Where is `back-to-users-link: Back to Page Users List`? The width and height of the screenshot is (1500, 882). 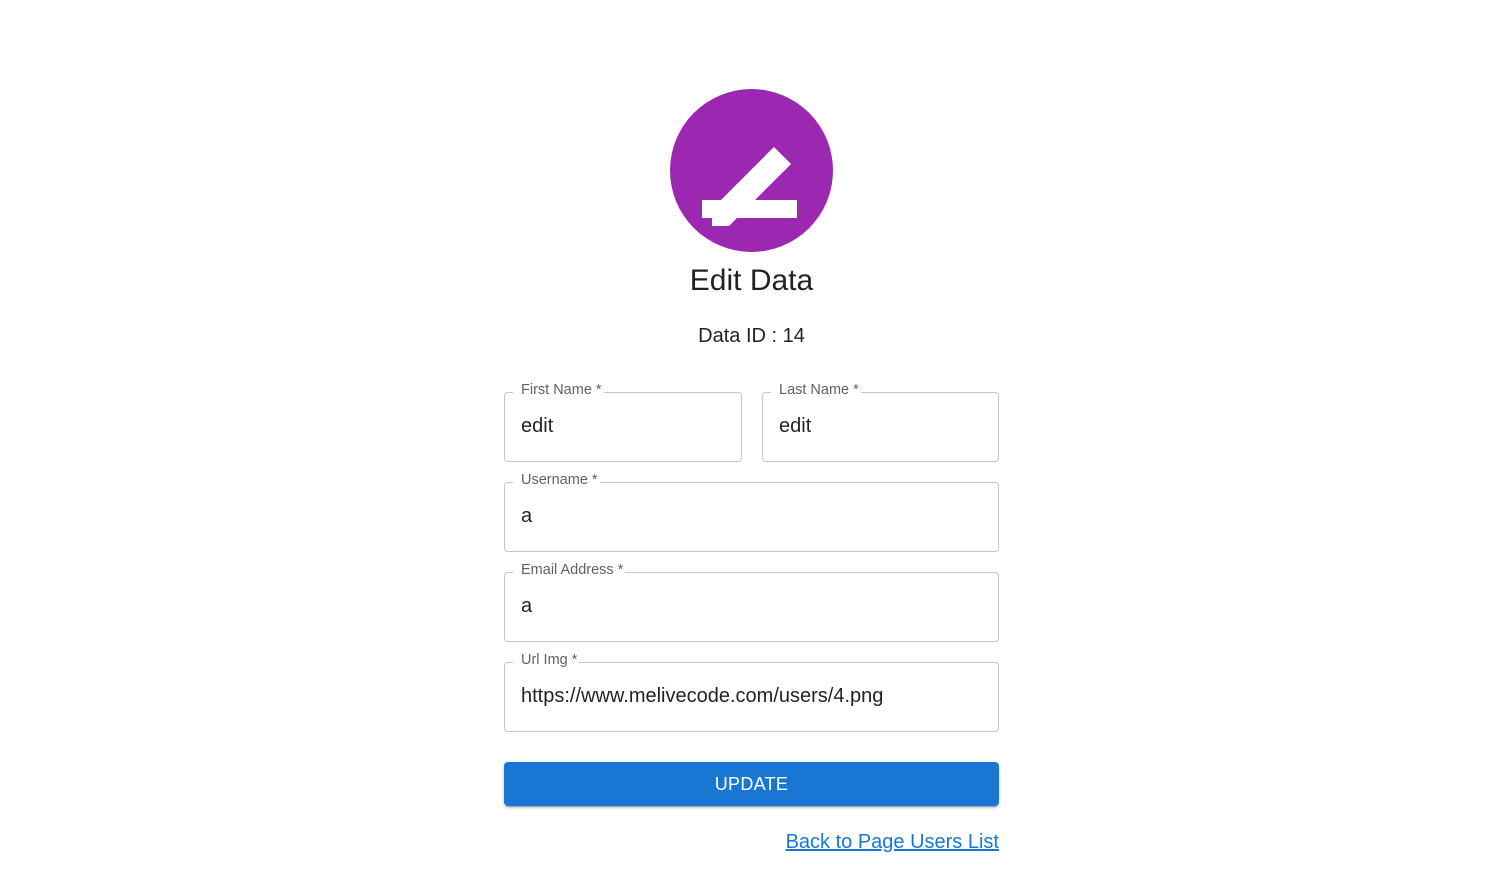
back-to-users-link: Back to Page Users List is located at coordinates (892, 842).